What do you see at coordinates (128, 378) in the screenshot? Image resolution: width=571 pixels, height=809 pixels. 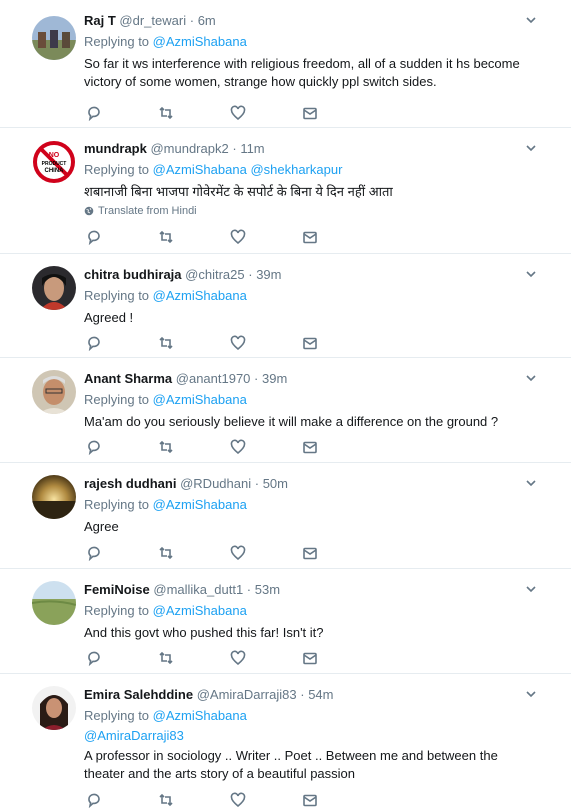 I see `display-name: Anant Sharma` at bounding box center [128, 378].